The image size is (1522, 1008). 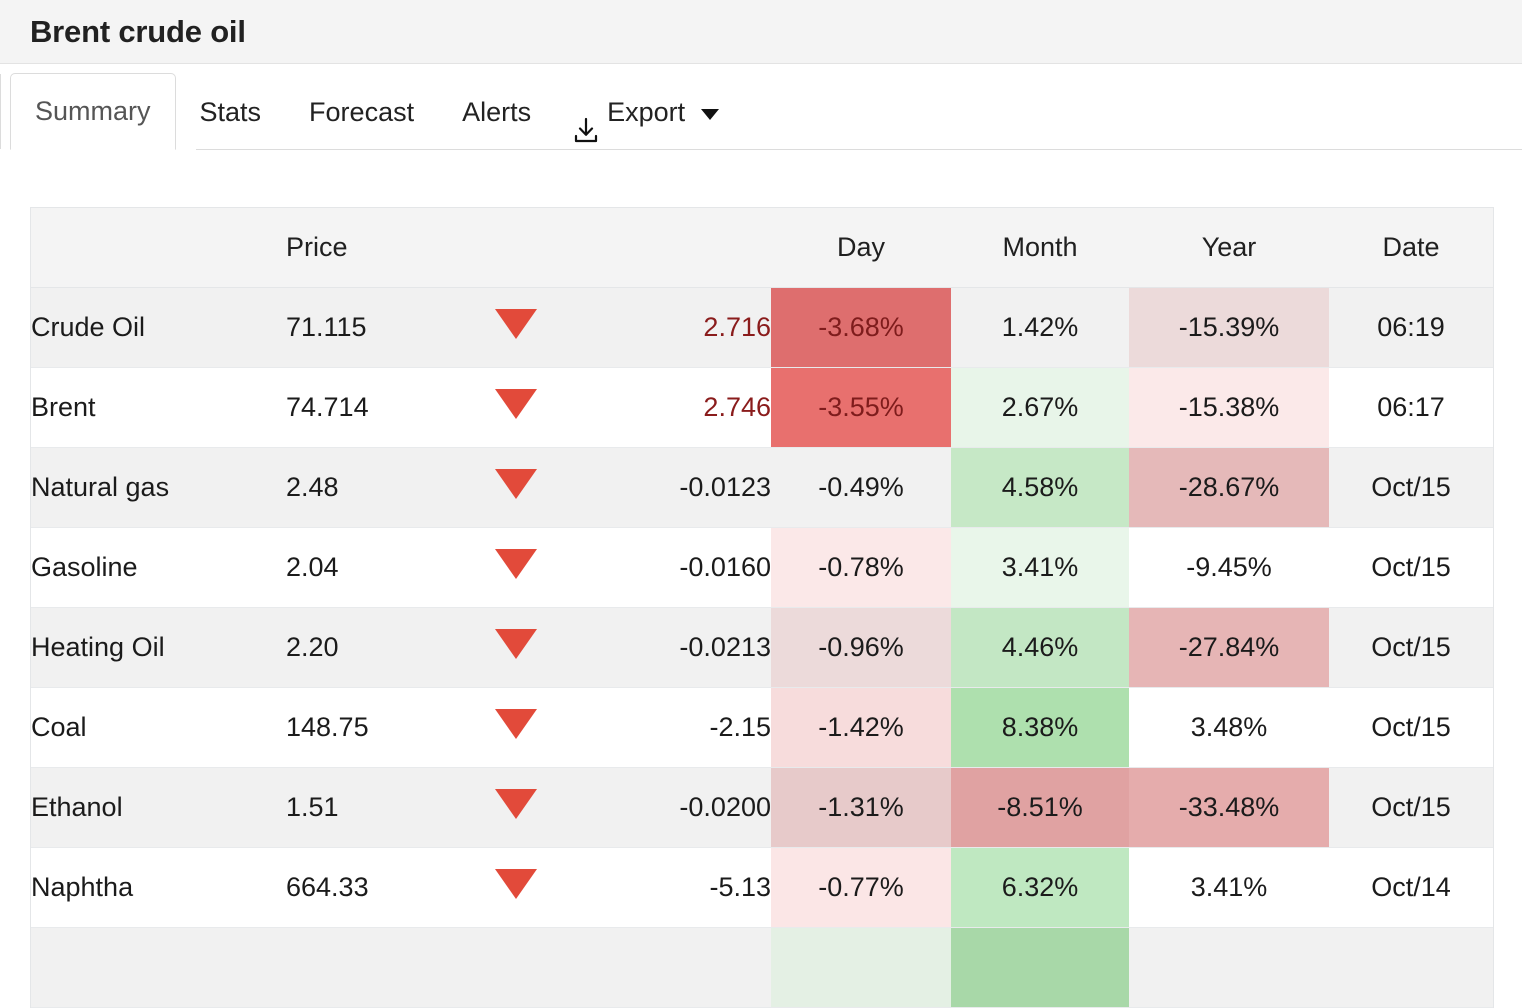 What do you see at coordinates (371, 887) in the screenshot?
I see `row-price: 664.33` at bounding box center [371, 887].